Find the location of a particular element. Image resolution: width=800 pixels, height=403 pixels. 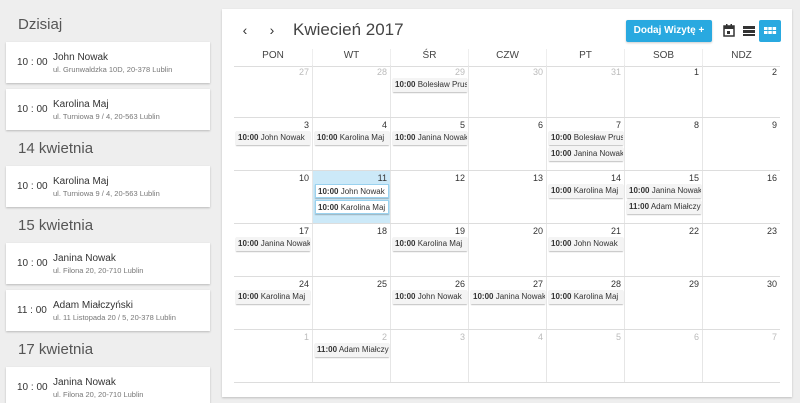

day-cell: 2 is located at coordinates (741, 91).